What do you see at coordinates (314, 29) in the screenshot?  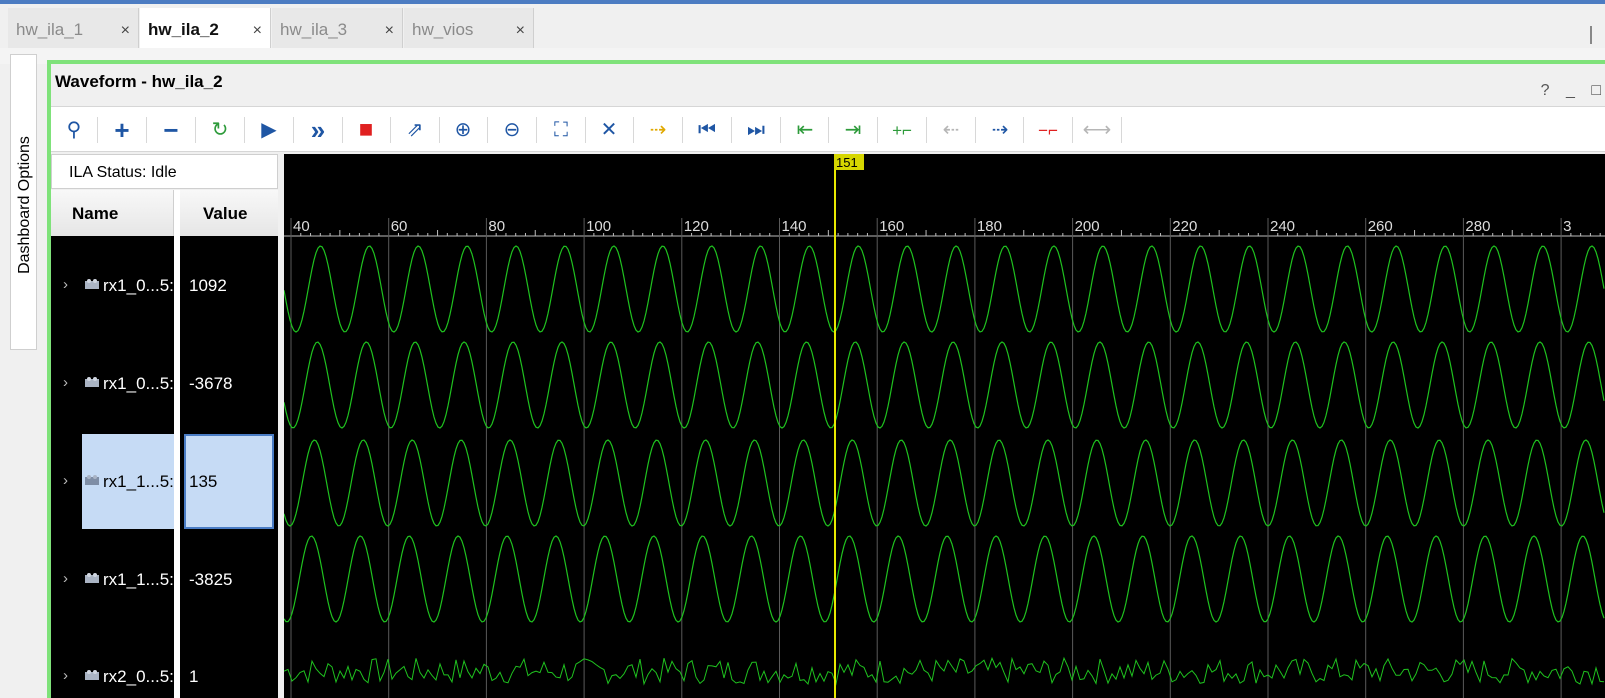 I see `tab-label: hw_ila_3` at bounding box center [314, 29].